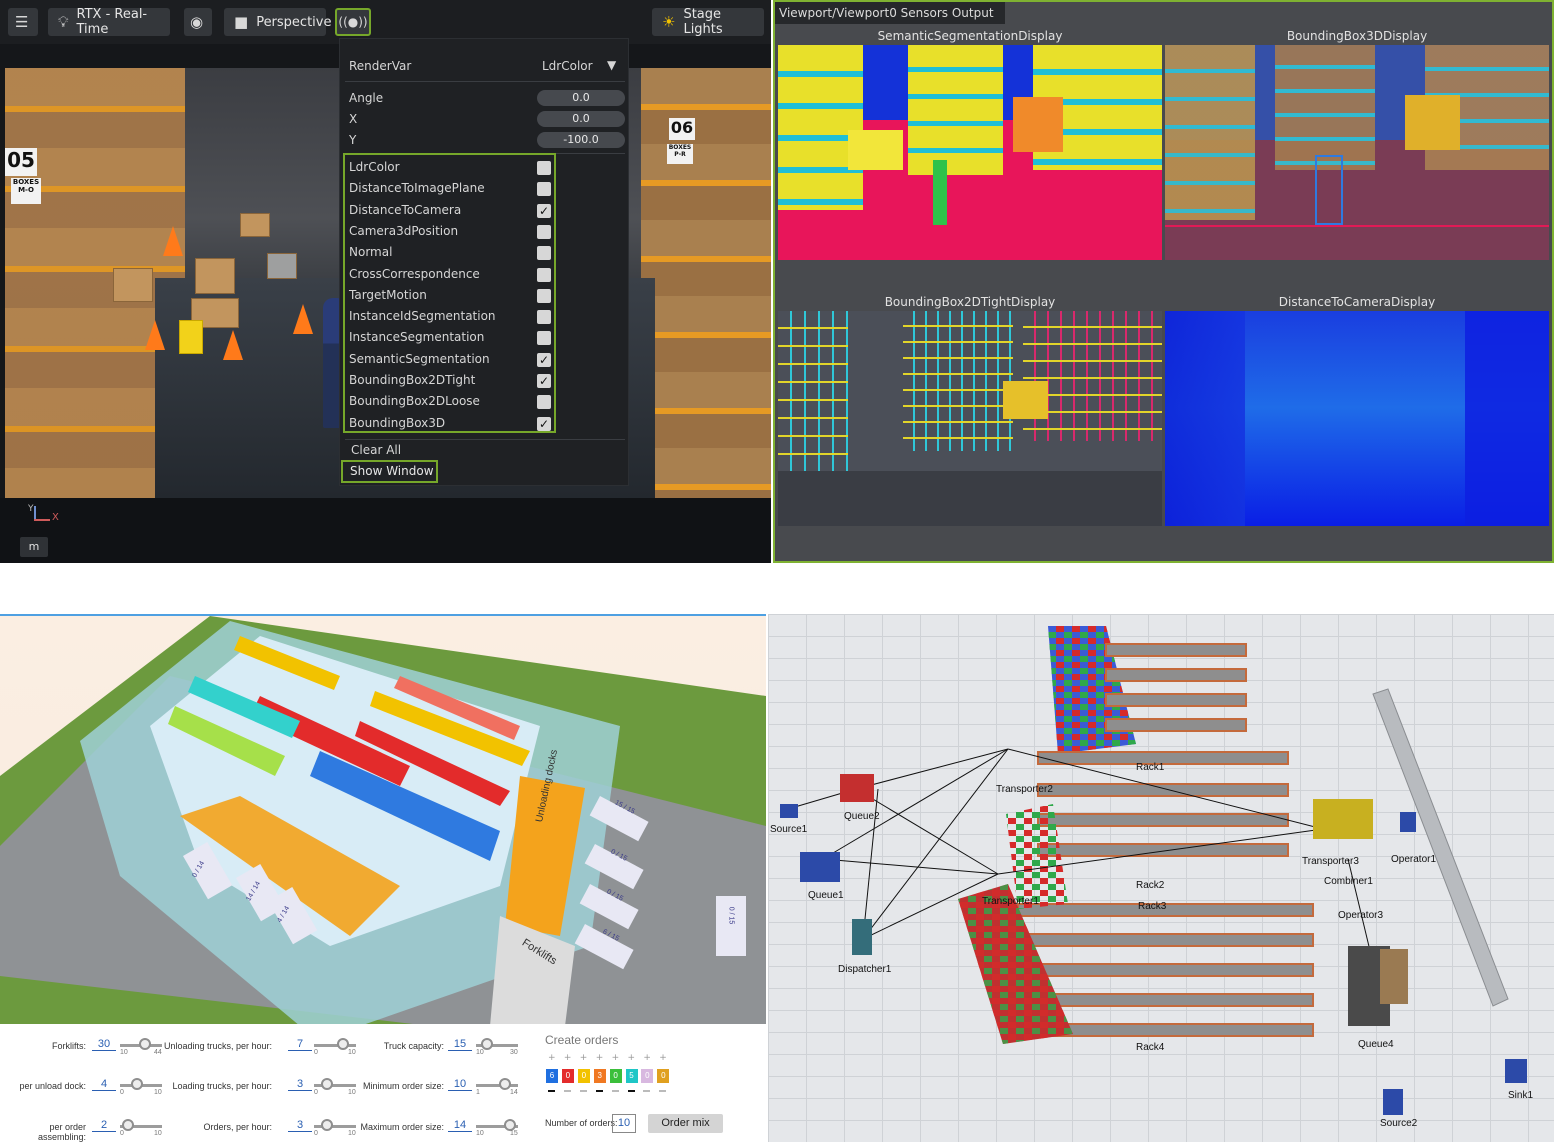 The height and width of the screenshot is (1142, 1554). I want to click on panel-title-bbox3d: BoundingBox3DDisplay, so click(1357, 36).